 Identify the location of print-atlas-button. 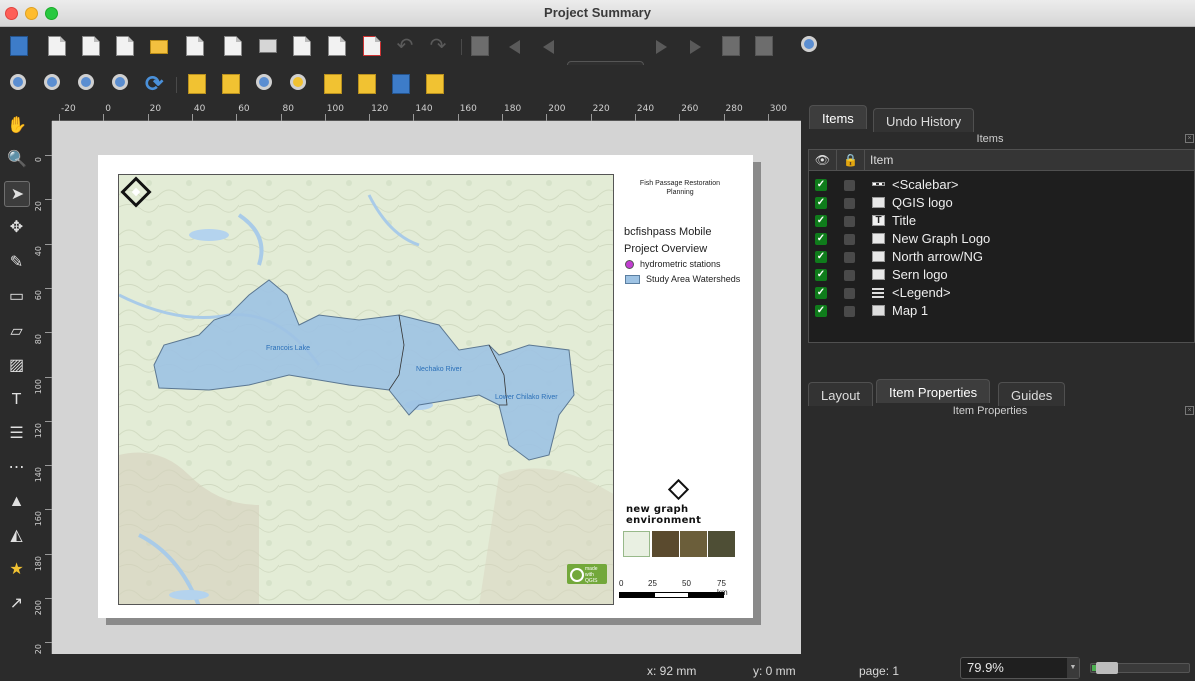
(731, 46).